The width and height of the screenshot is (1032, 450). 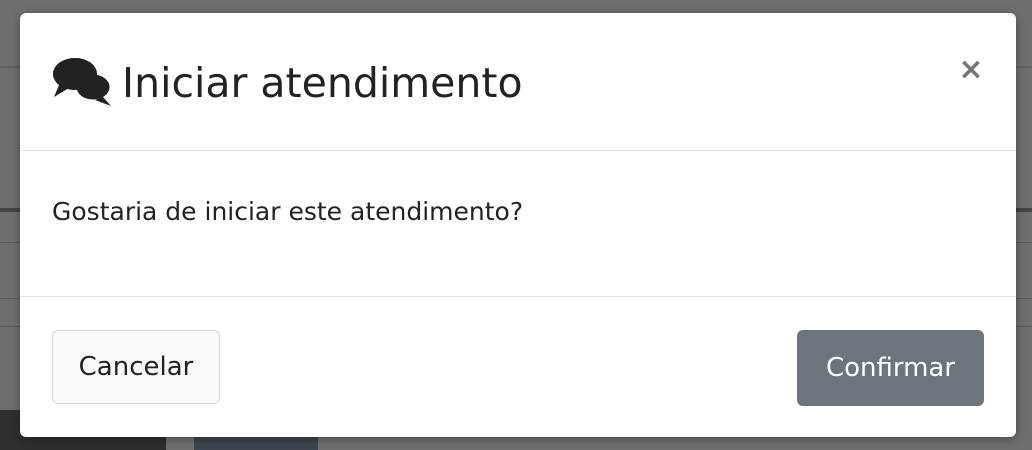 What do you see at coordinates (136, 367) in the screenshot?
I see `cancel-button: Cancelar` at bounding box center [136, 367].